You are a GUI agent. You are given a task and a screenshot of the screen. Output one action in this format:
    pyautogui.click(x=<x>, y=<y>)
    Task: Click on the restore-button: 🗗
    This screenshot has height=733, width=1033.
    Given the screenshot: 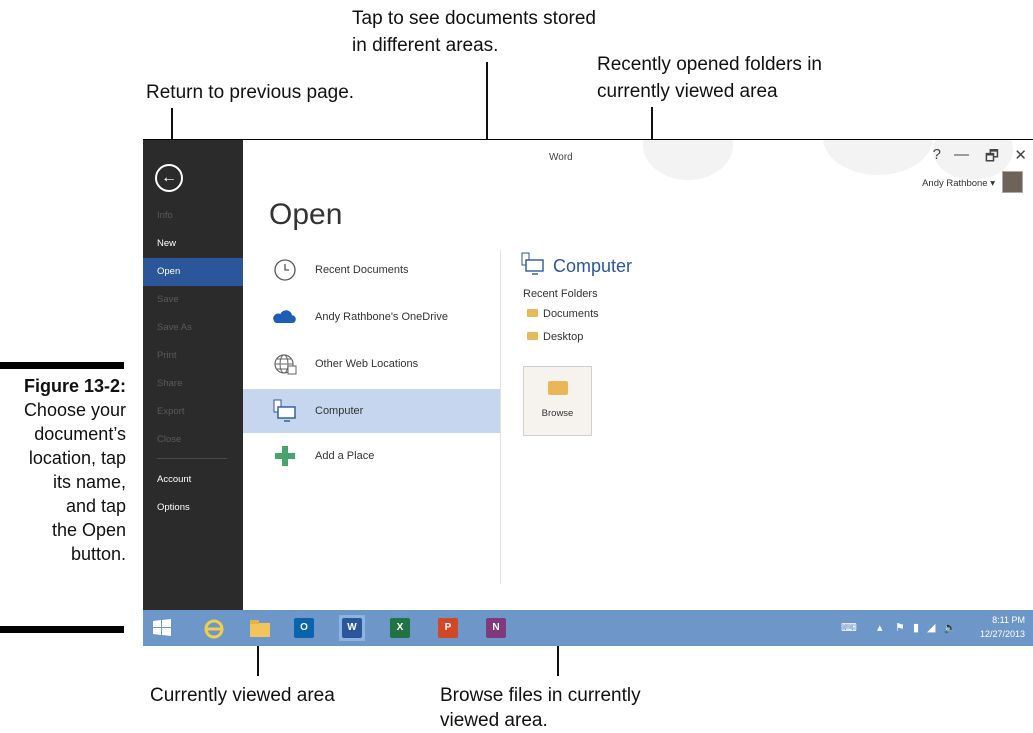 What is the action you would take?
    pyautogui.click(x=992, y=158)
    